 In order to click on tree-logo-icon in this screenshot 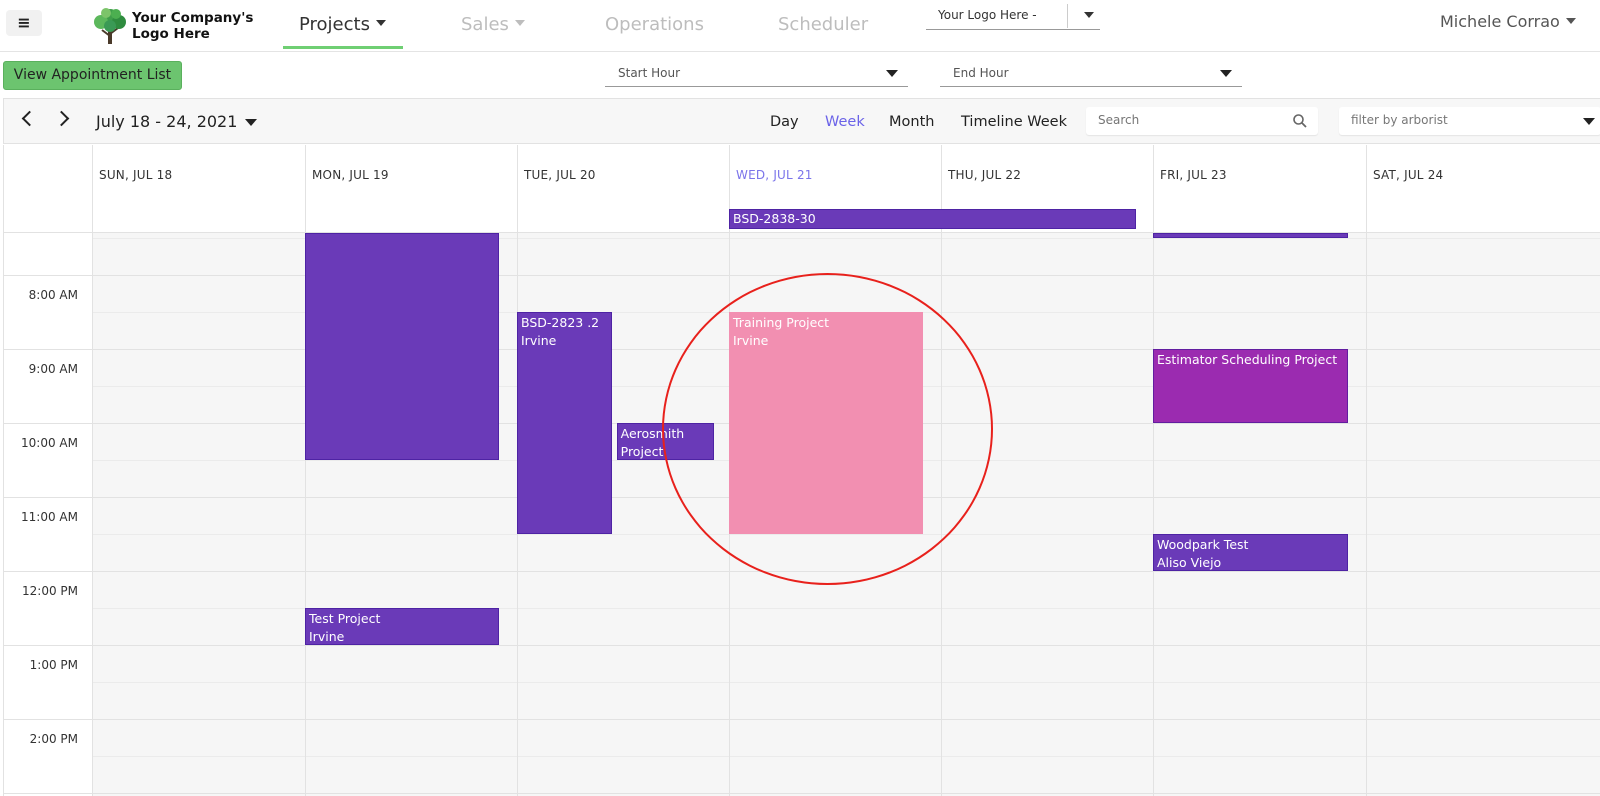, I will do `click(110, 26)`.